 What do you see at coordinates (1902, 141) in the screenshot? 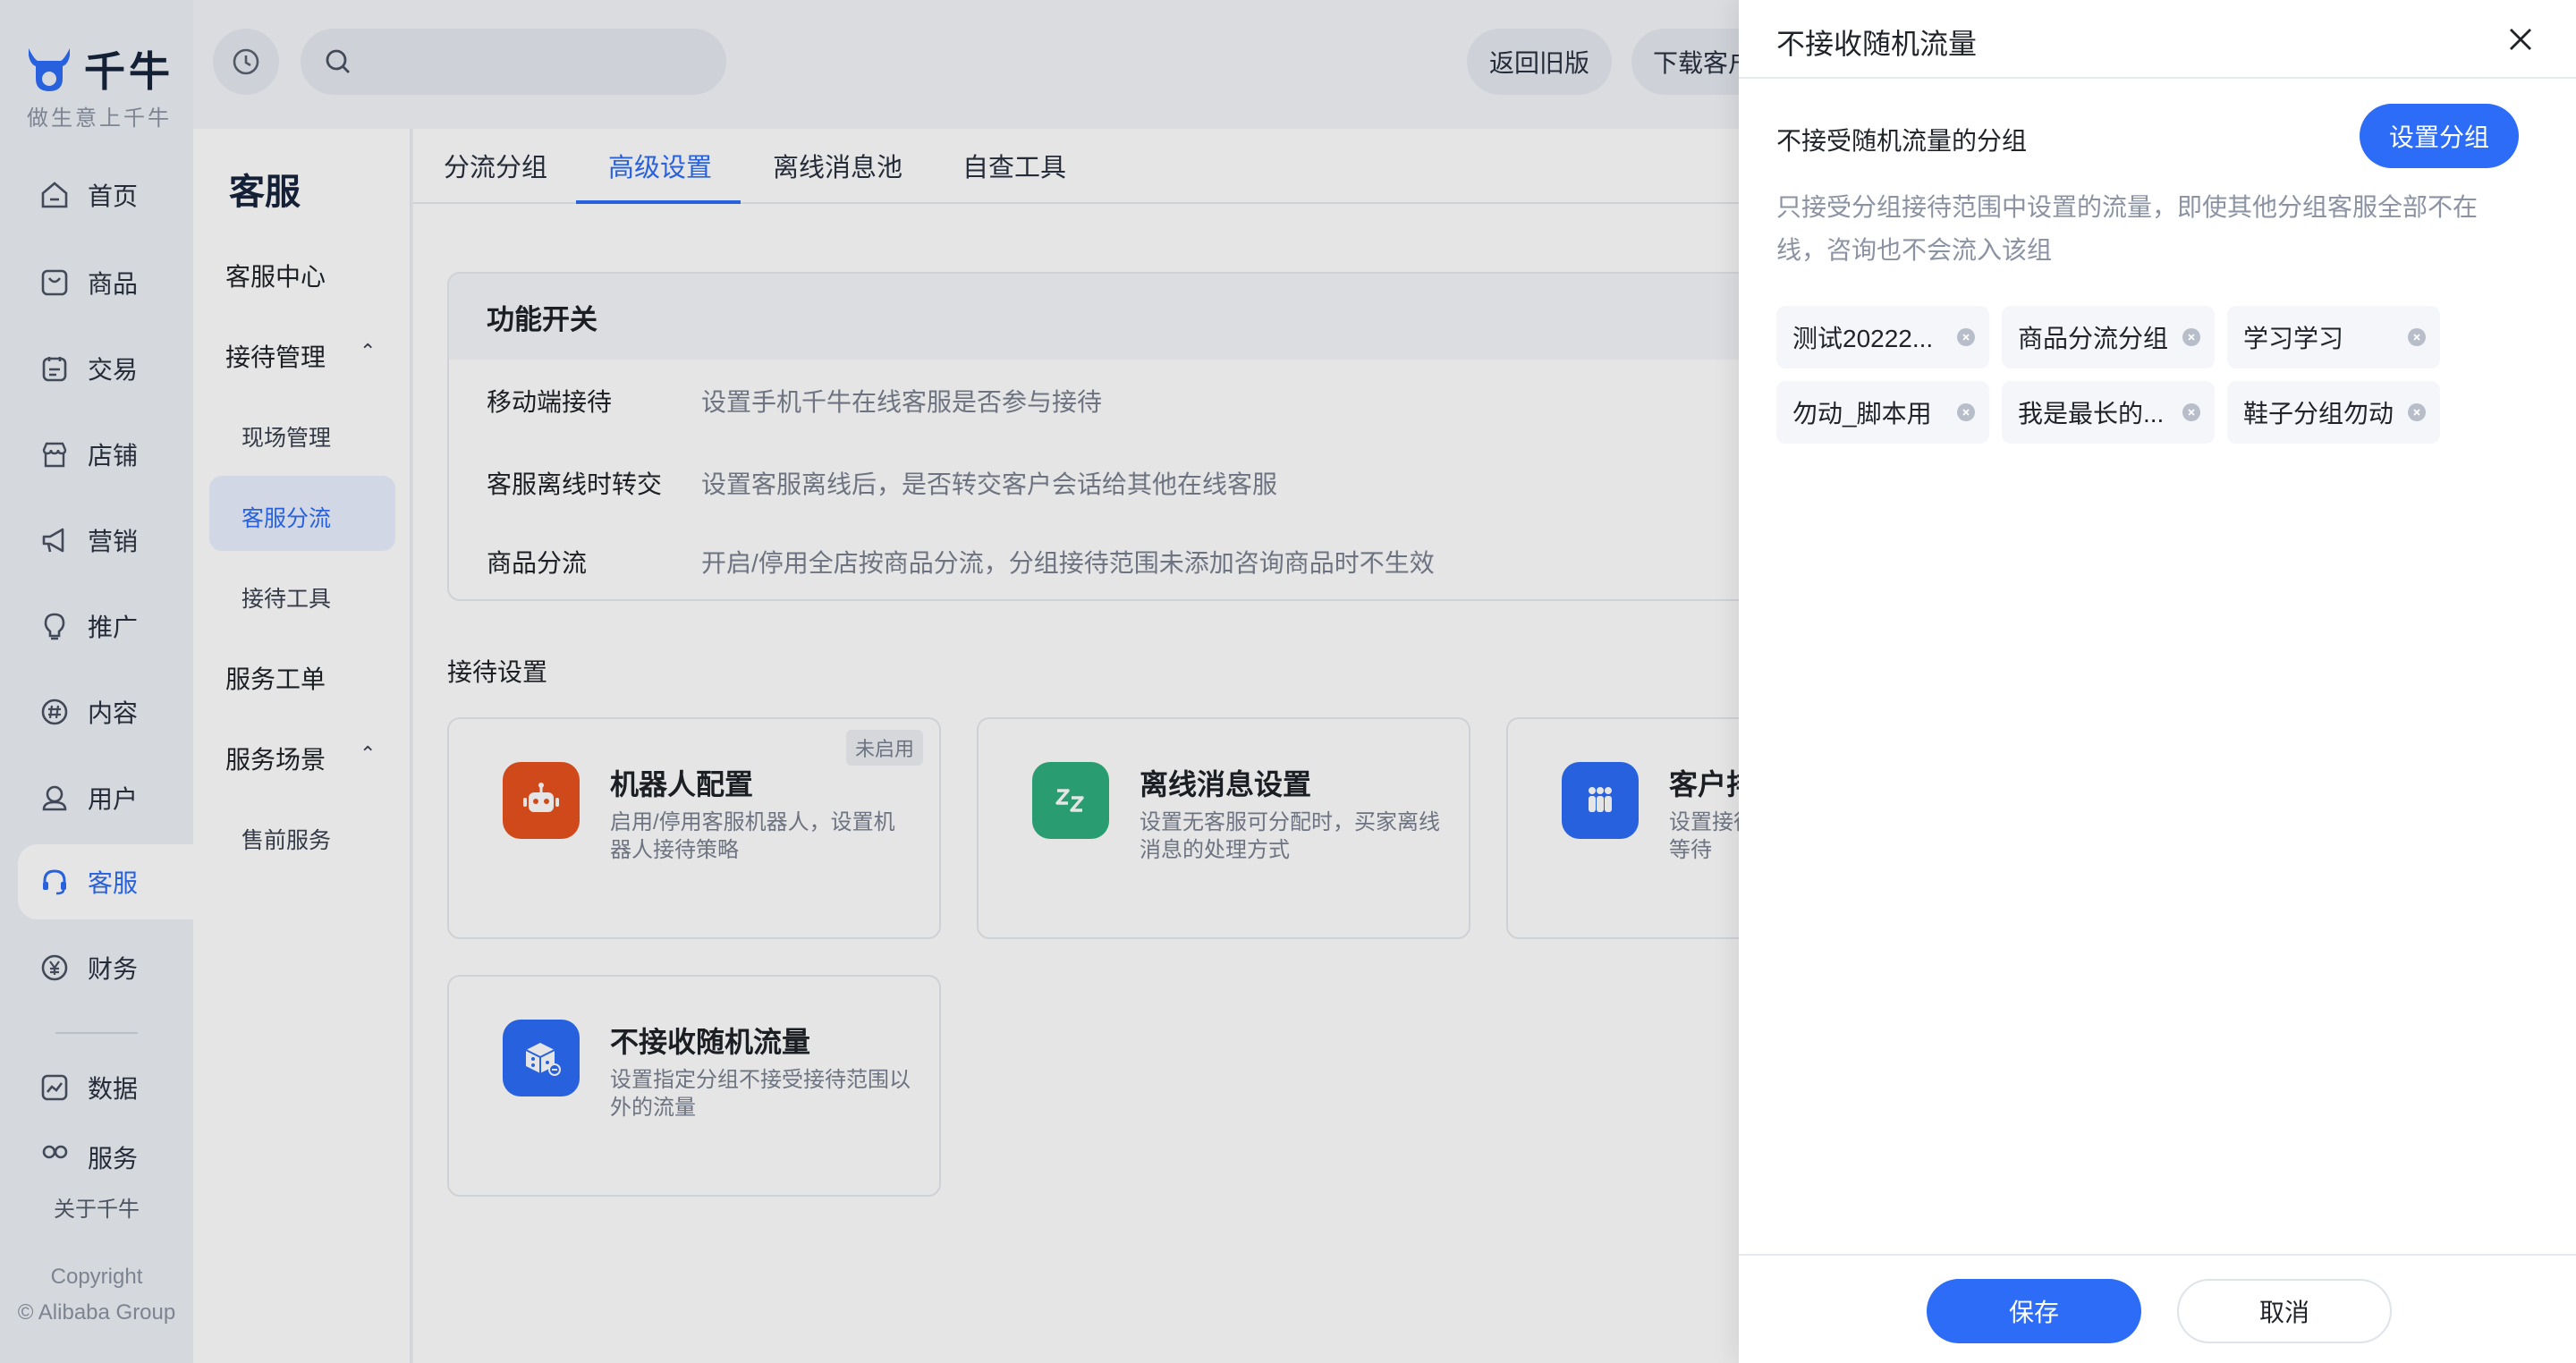
I see `group-label: 不接受随机流量的分组` at bounding box center [1902, 141].